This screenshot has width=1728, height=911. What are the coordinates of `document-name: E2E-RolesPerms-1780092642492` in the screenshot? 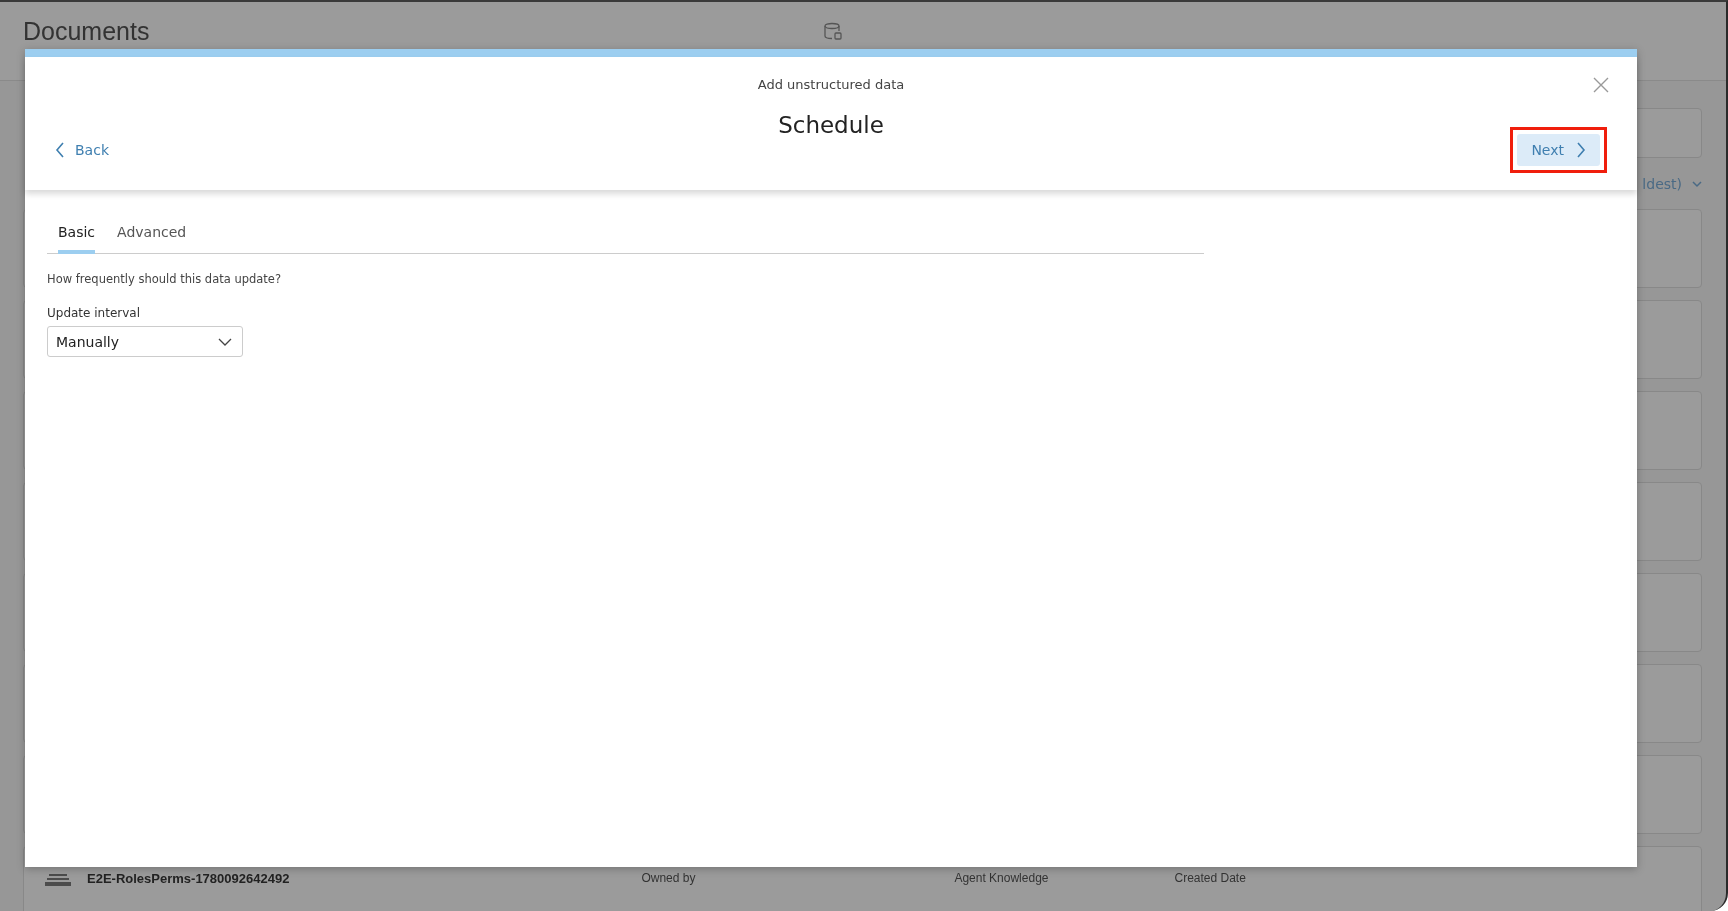 It's located at (188, 878).